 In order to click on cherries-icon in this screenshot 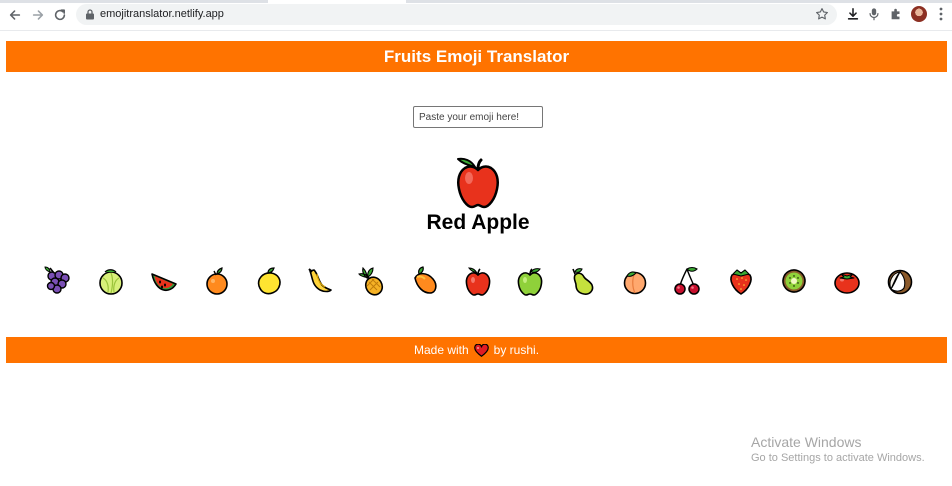, I will do `click(687, 281)`.